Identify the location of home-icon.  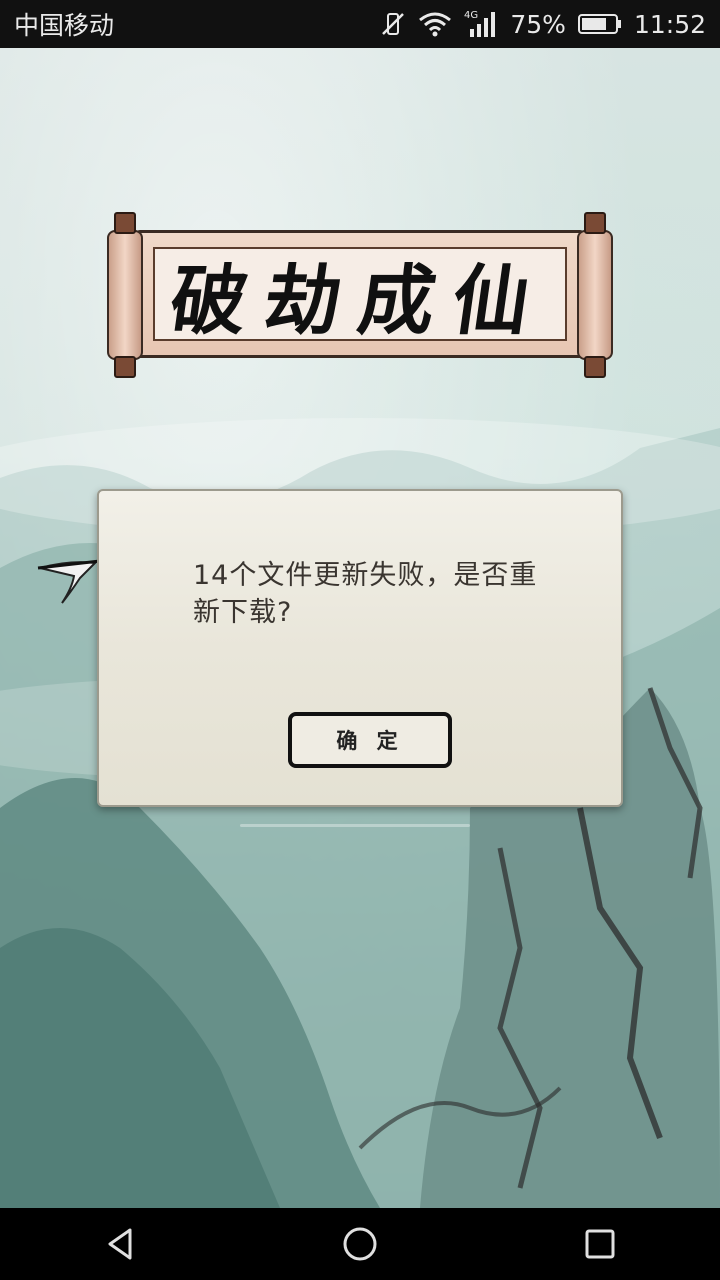
(360, 1244).